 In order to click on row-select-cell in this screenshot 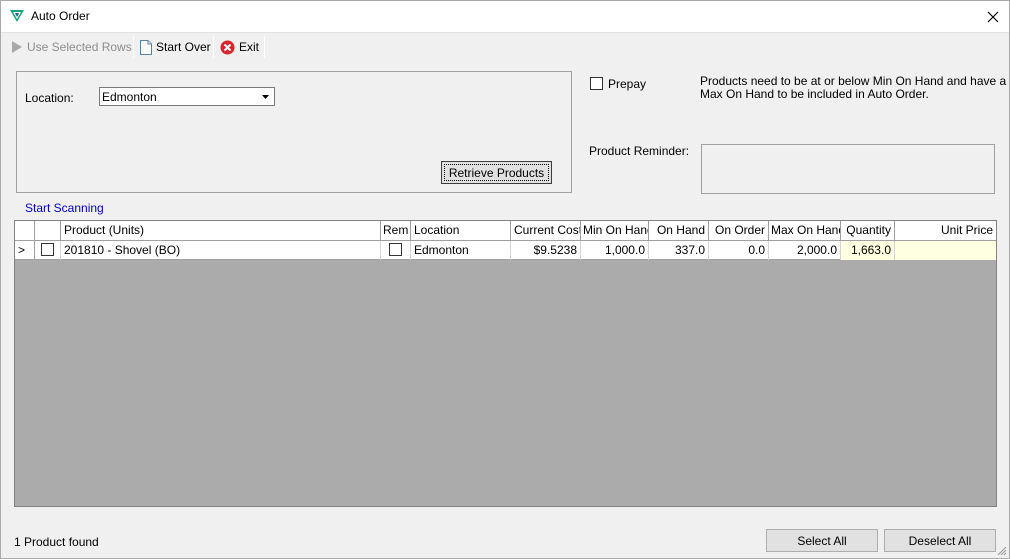, I will do `click(48, 250)`.